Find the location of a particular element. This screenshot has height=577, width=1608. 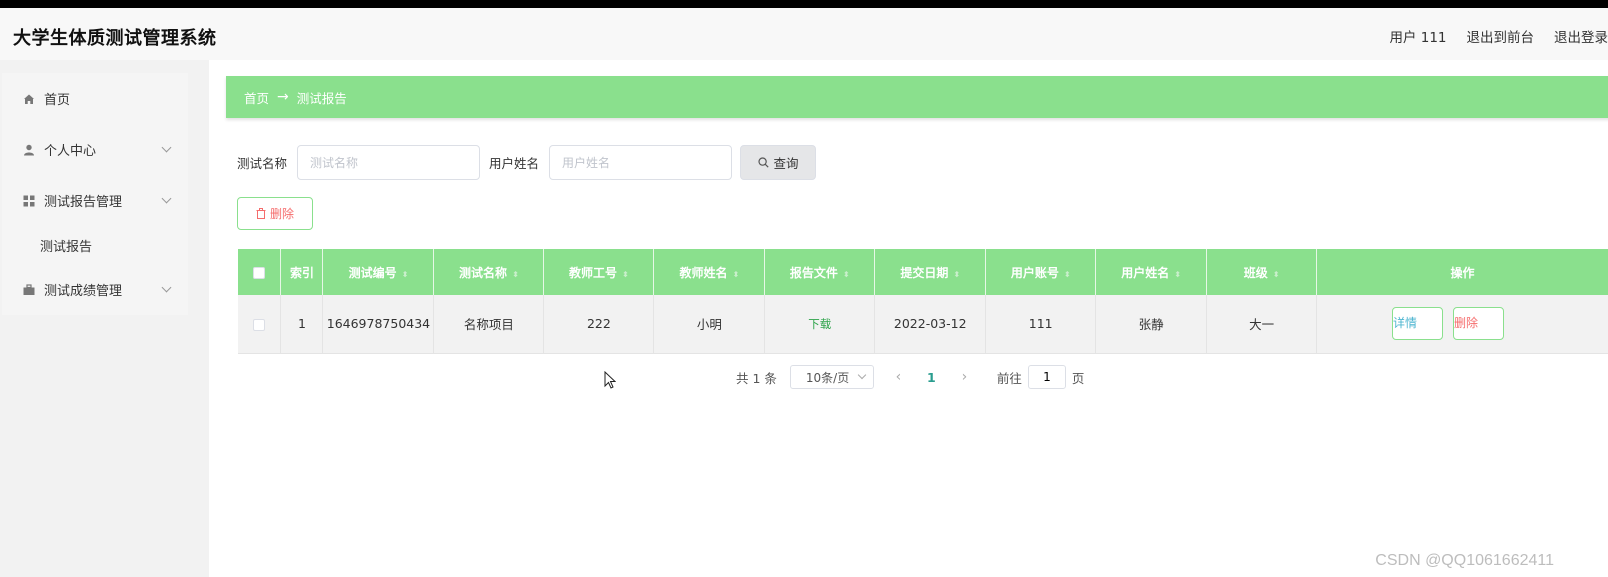

cell-user-account: 111 is located at coordinates (1041, 324).